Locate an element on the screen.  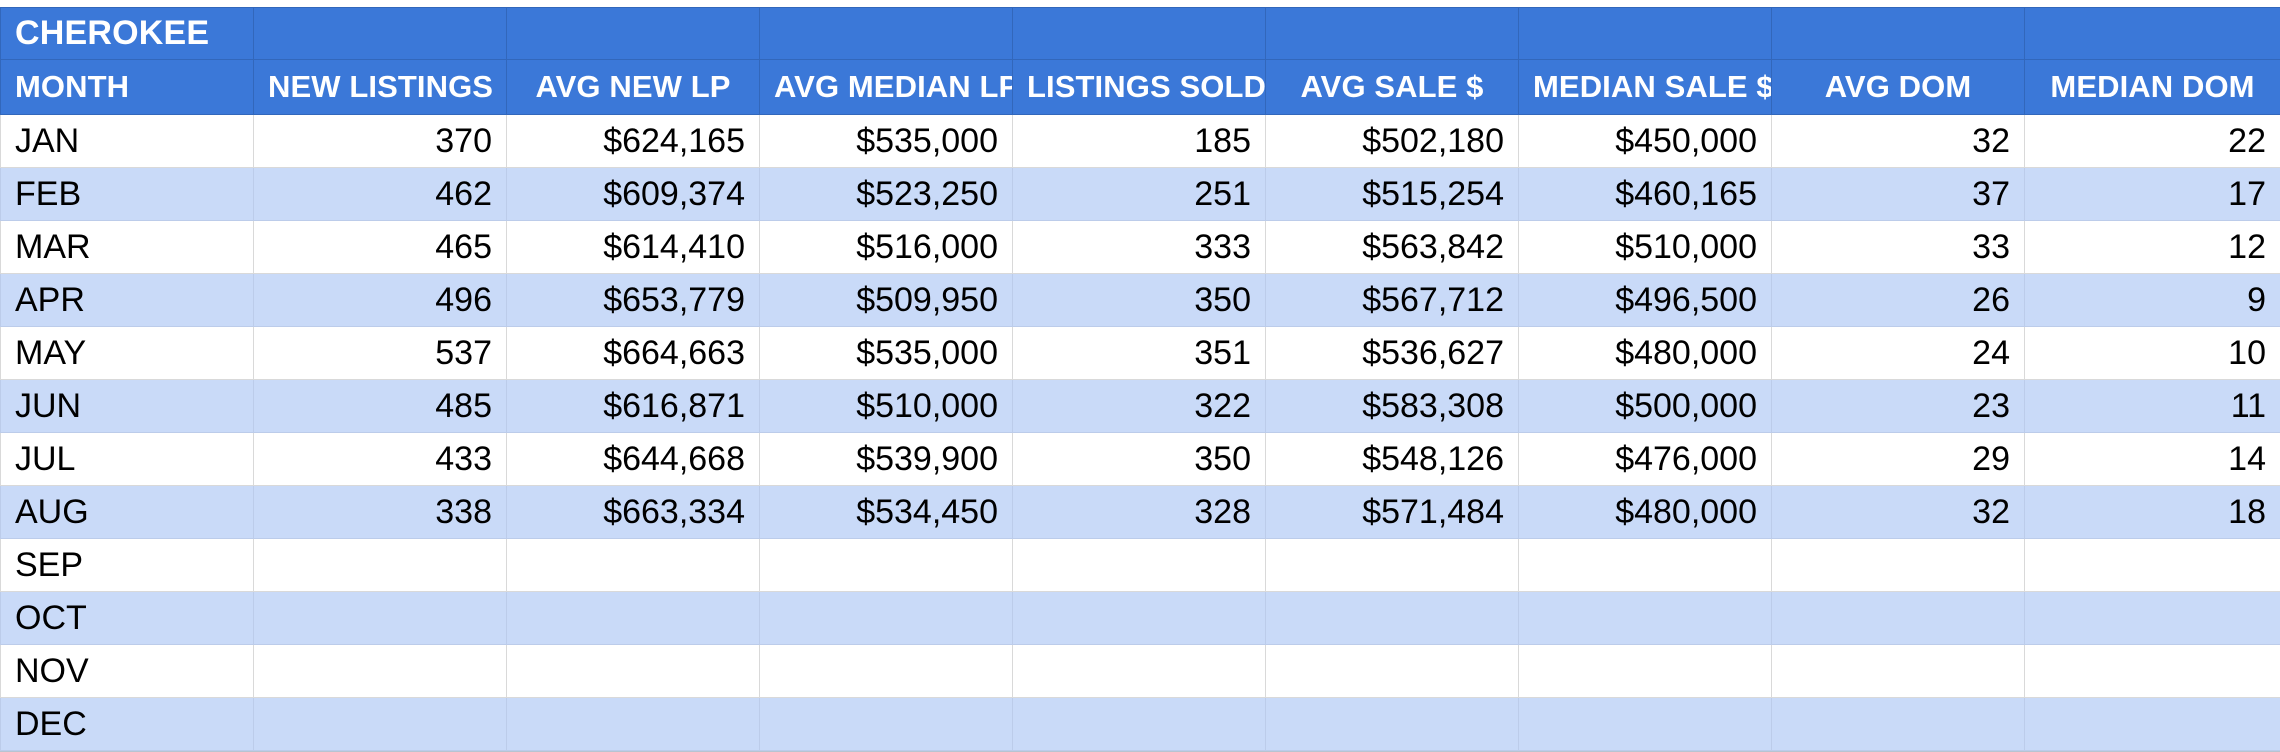
column-header-avg-dom: AVG DOM is located at coordinates (1898, 87).